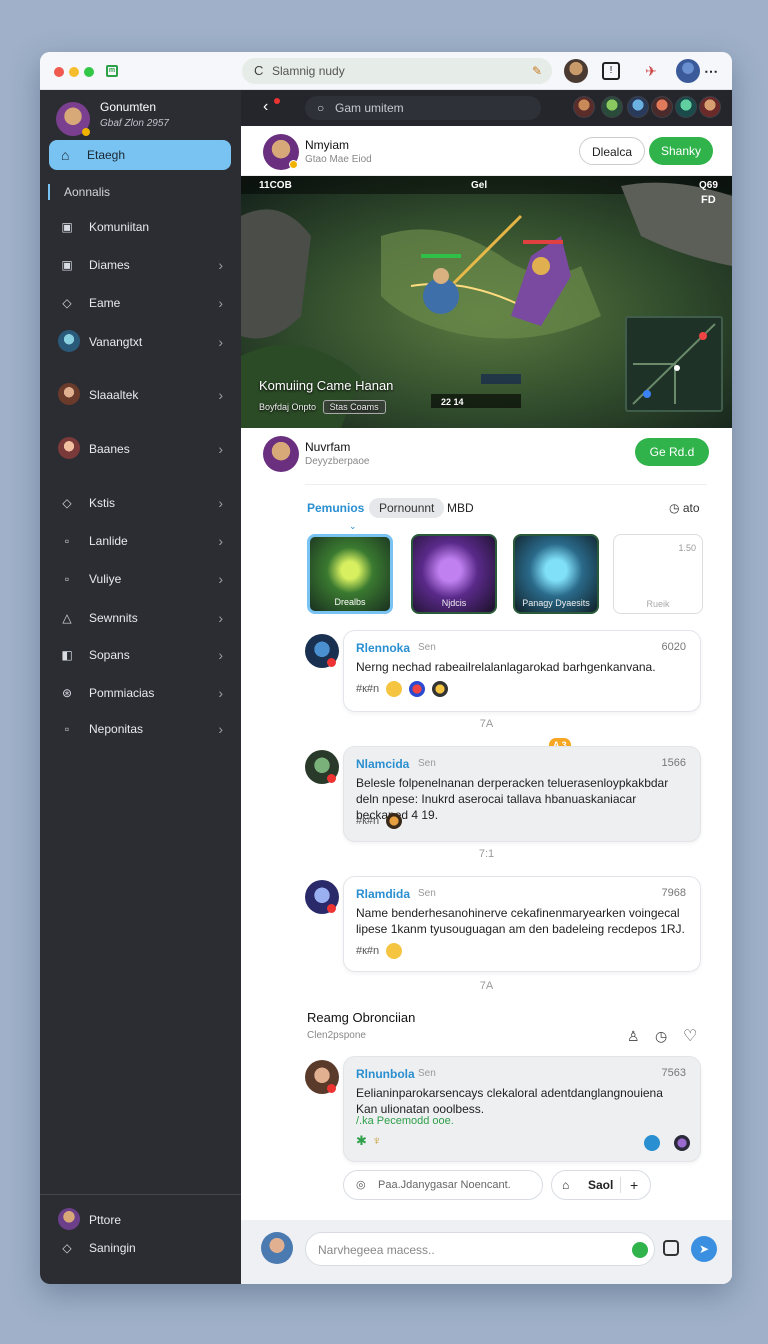 The width and height of the screenshot is (768, 1344). I want to click on sparkle-icon: ✱, so click(361, 1140).